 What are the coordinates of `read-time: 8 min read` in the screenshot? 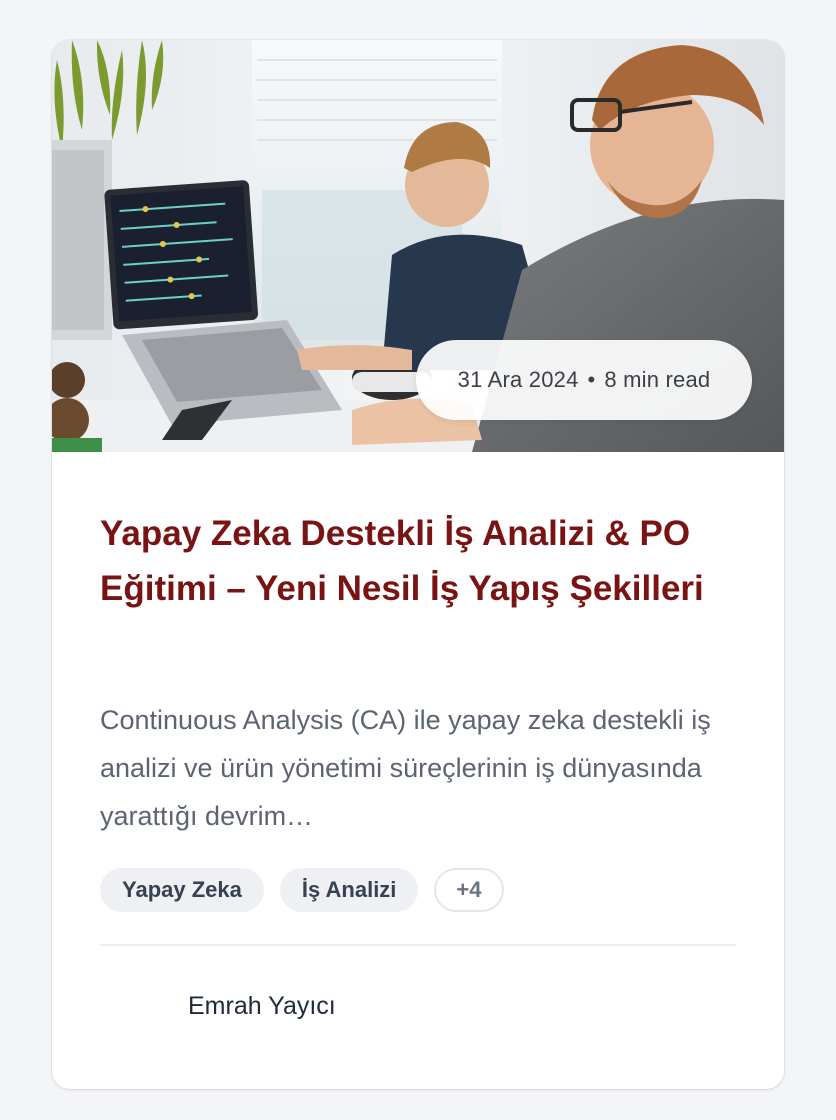 It's located at (657, 379).